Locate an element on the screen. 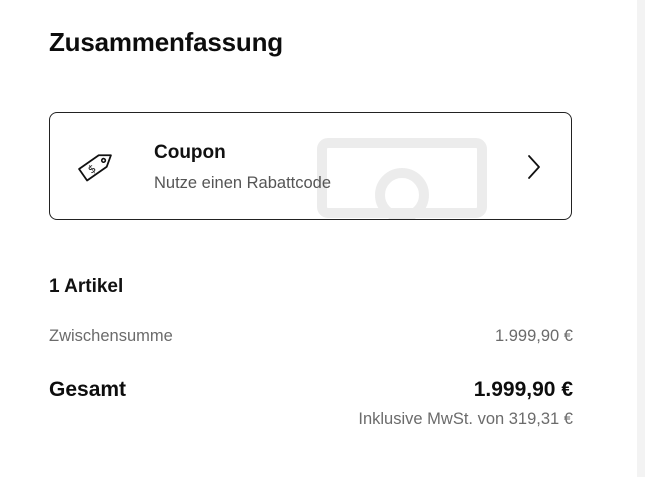  coupon-watermark-graphic is located at coordinates (402, 178).